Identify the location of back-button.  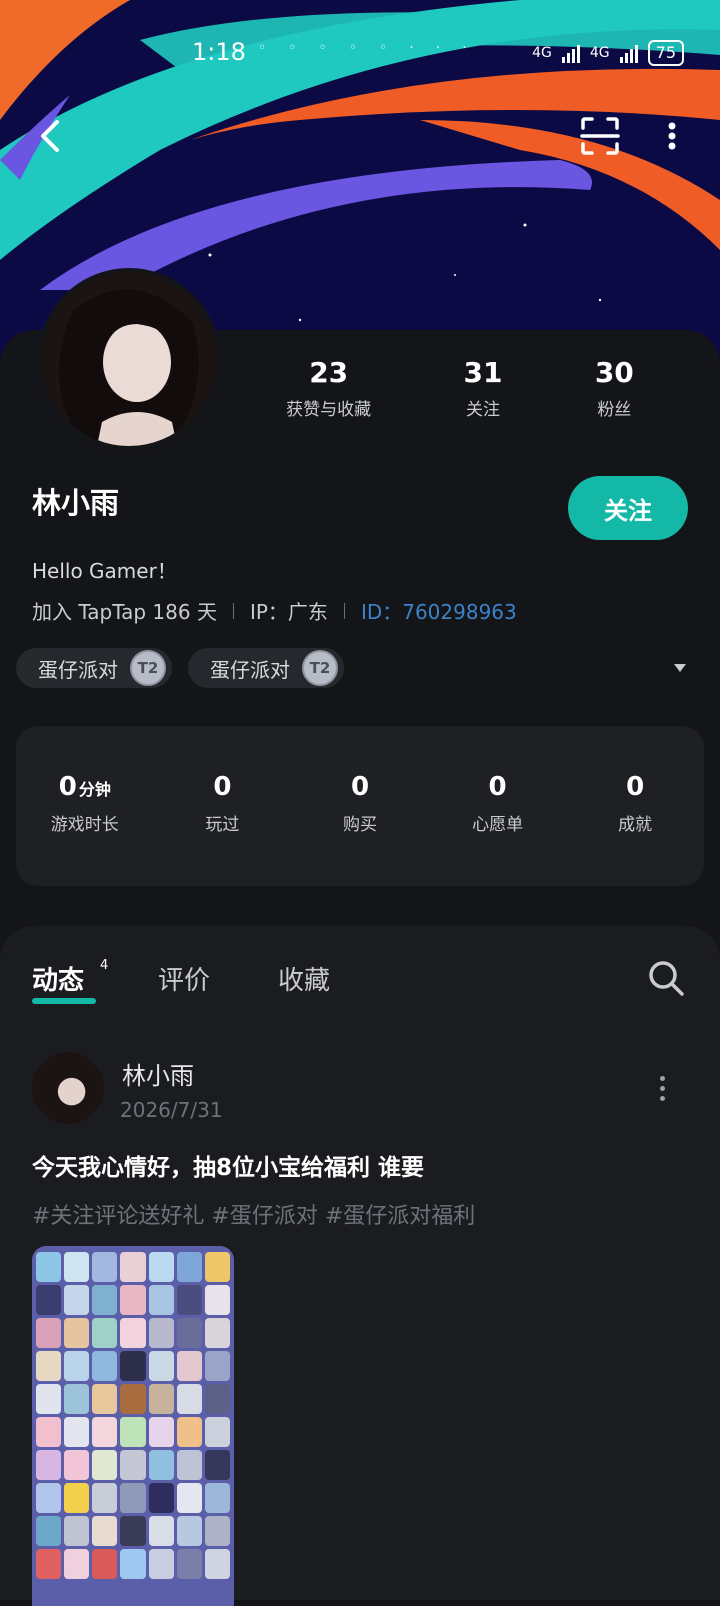
(50, 136).